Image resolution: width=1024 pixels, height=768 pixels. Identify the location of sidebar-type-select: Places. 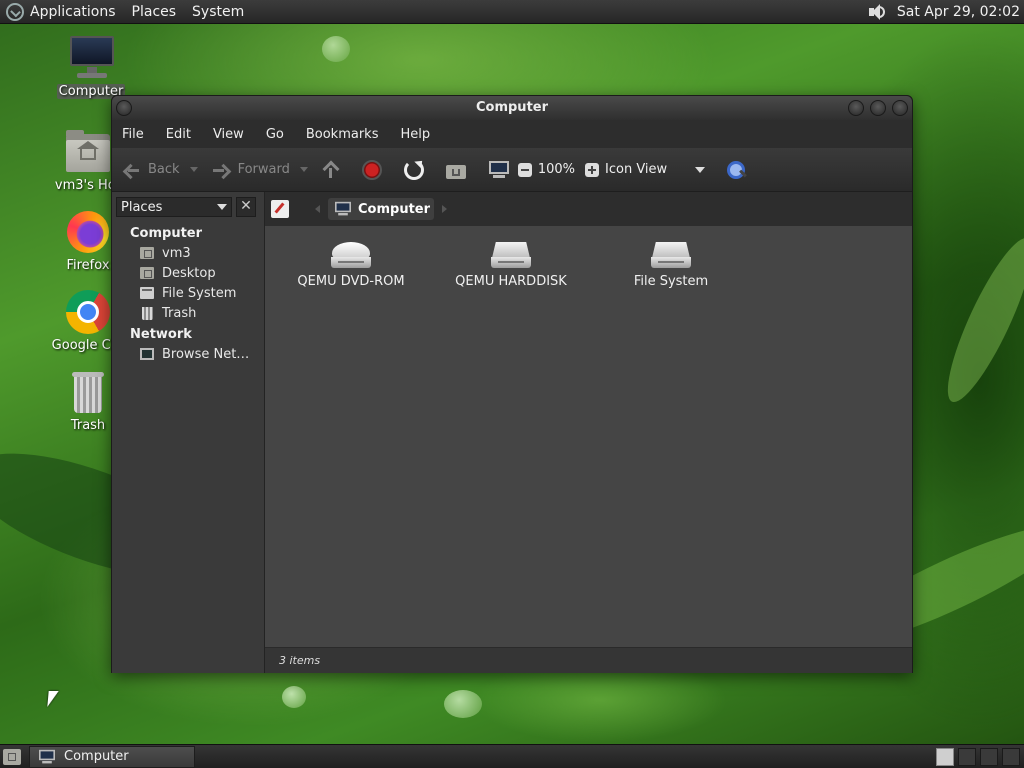
(174, 207).